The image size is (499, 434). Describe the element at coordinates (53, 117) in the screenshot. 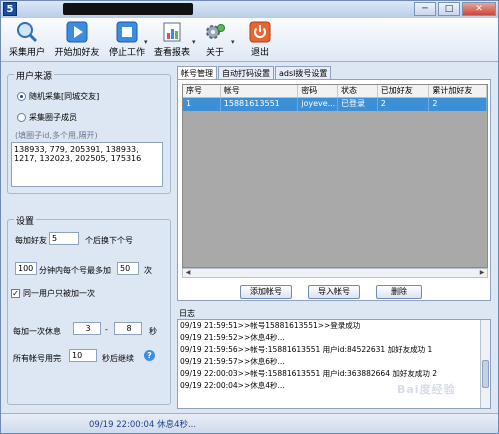

I see `circle-collect-label: 采集圈子成员` at that location.